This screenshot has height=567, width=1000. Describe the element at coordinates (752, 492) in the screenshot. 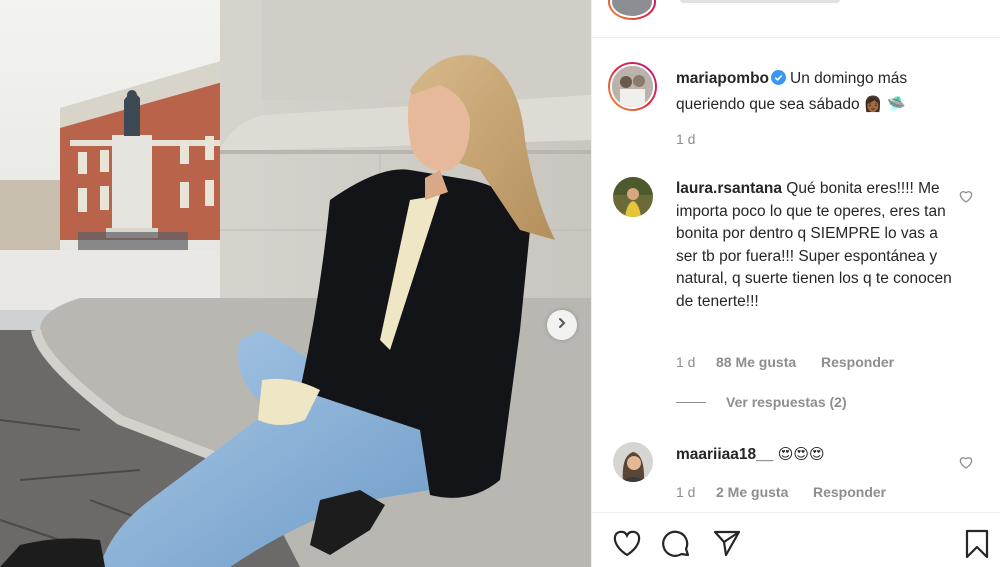

I see `comment-likes: 2 Me gusta` at that location.